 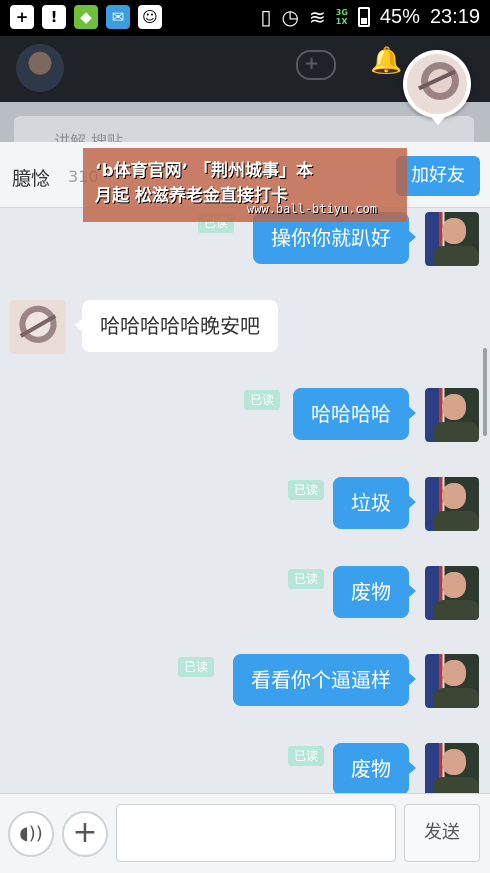 I want to click on gamepad-icon, so click(x=316, y=65).